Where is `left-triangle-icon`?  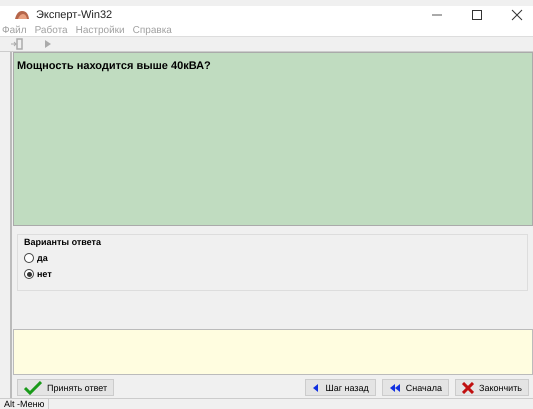 left-triangle-icon is located at coordinates (316, 387).